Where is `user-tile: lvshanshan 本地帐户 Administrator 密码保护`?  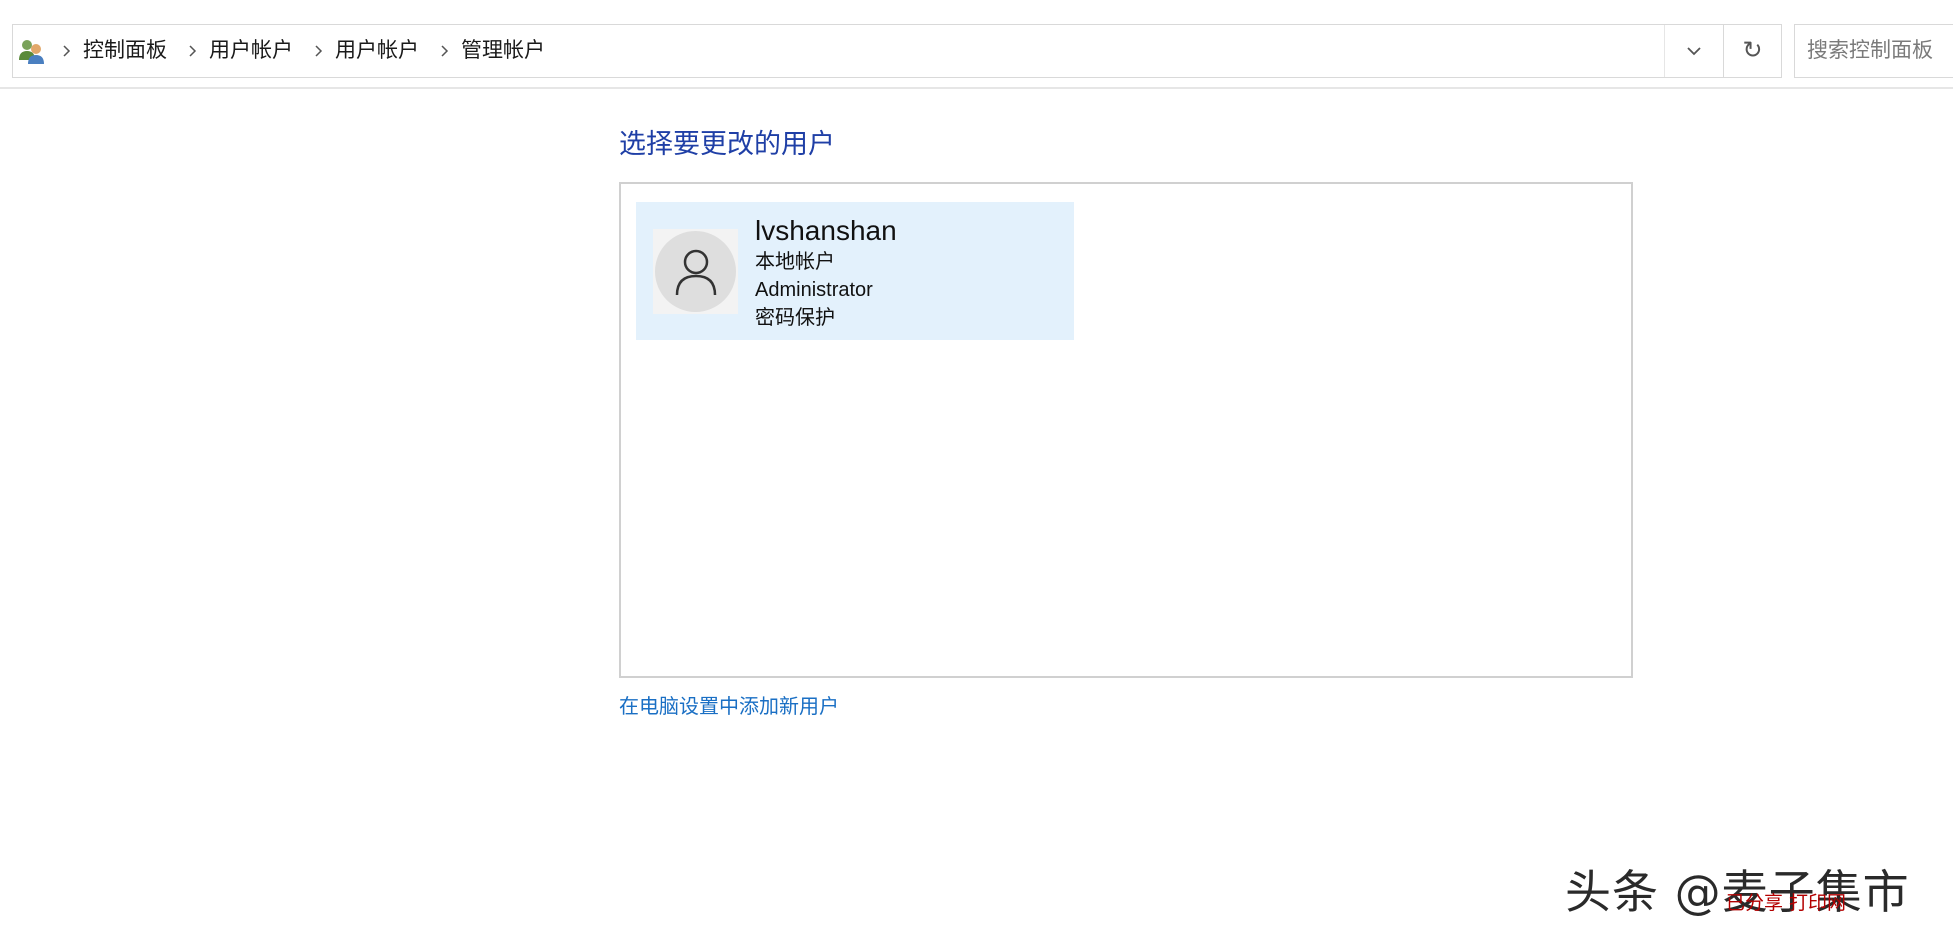 user-tile: lvshanshan 本地帐户 Administrator 密码保护 is located at coordinates (855, 271).